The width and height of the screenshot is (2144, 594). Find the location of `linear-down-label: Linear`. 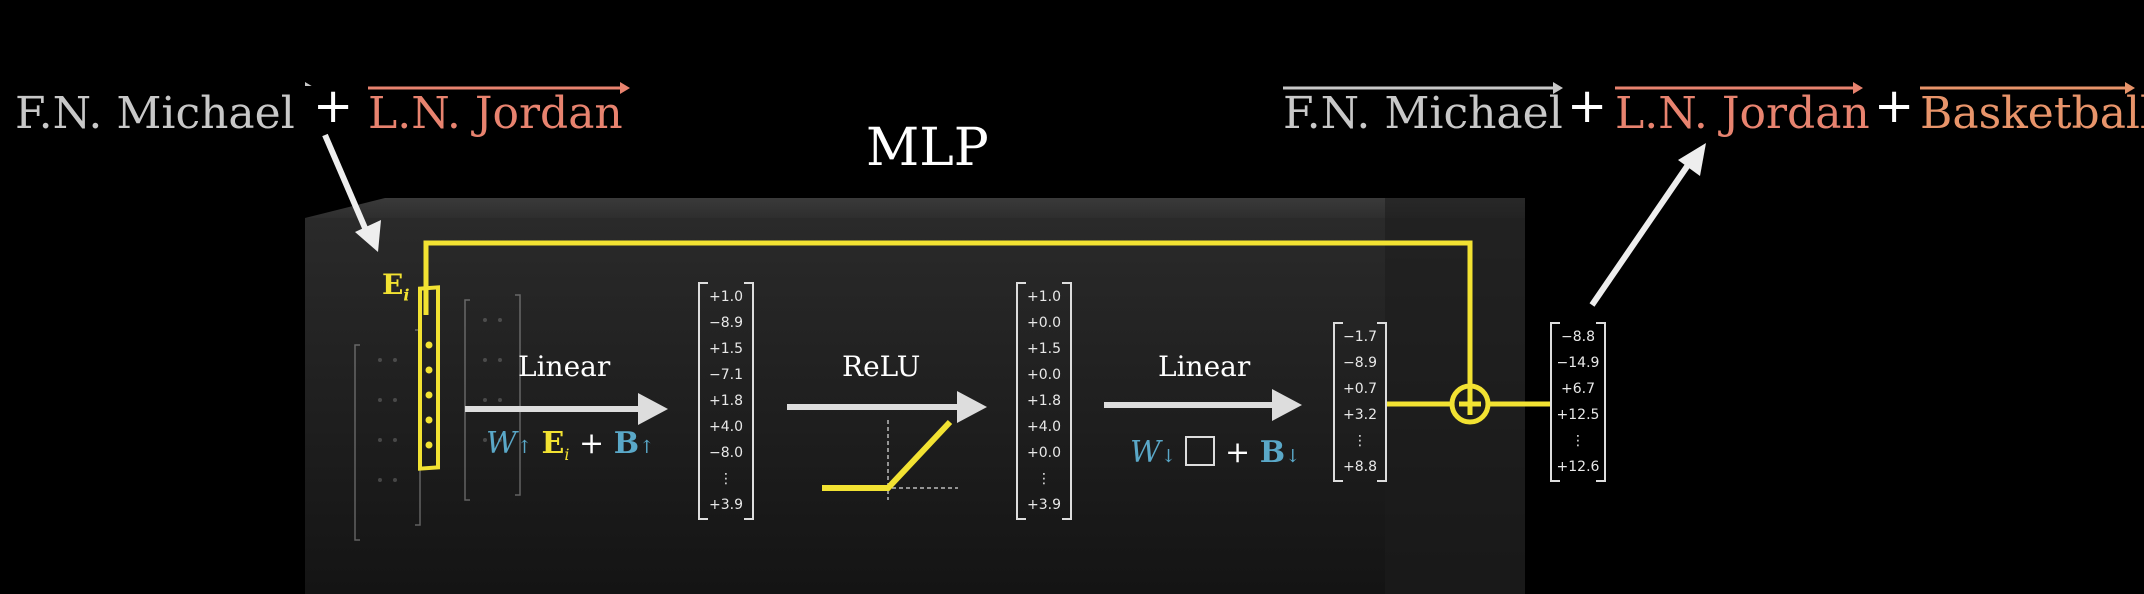

linear-down-label: Linear is located at coordinates (1204, 366).